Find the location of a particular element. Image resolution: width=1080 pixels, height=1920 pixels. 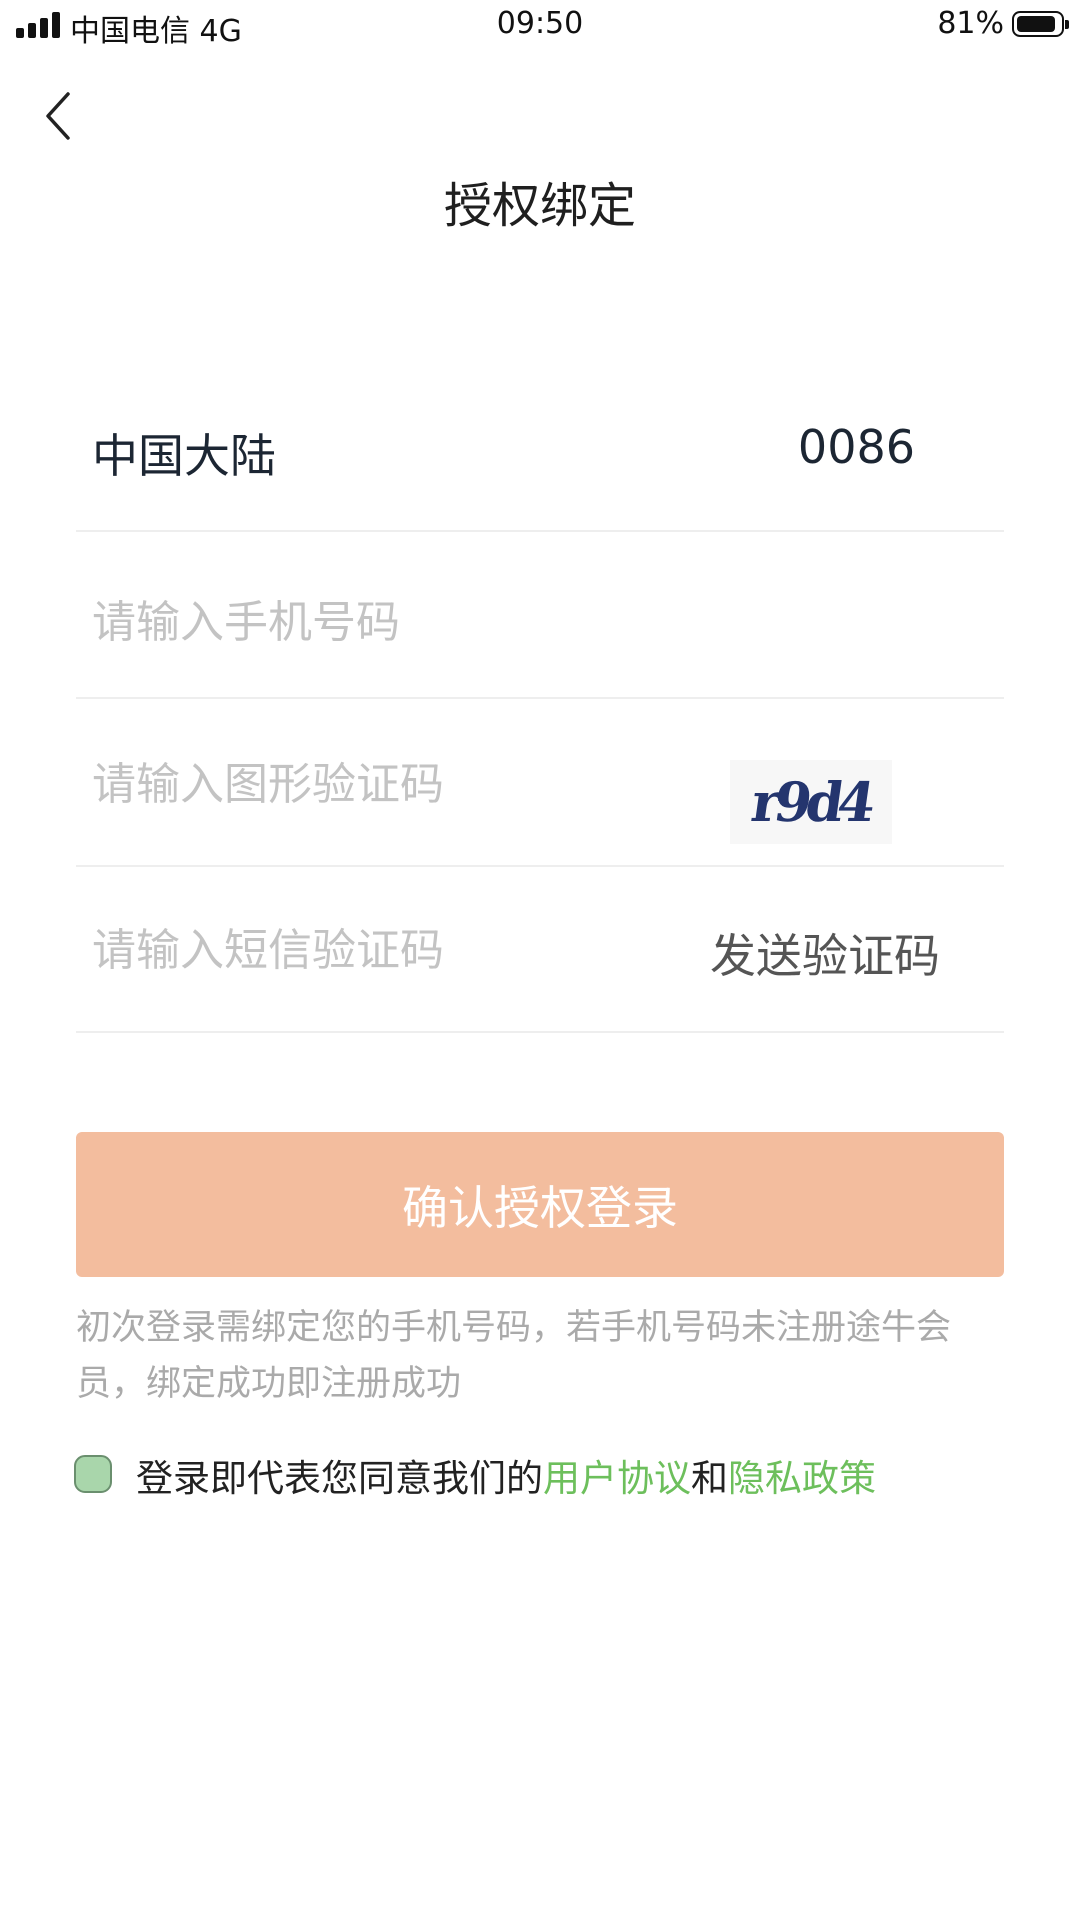

privacy-policy-link: 隐私政策 is located at coordinates (802, 1478).